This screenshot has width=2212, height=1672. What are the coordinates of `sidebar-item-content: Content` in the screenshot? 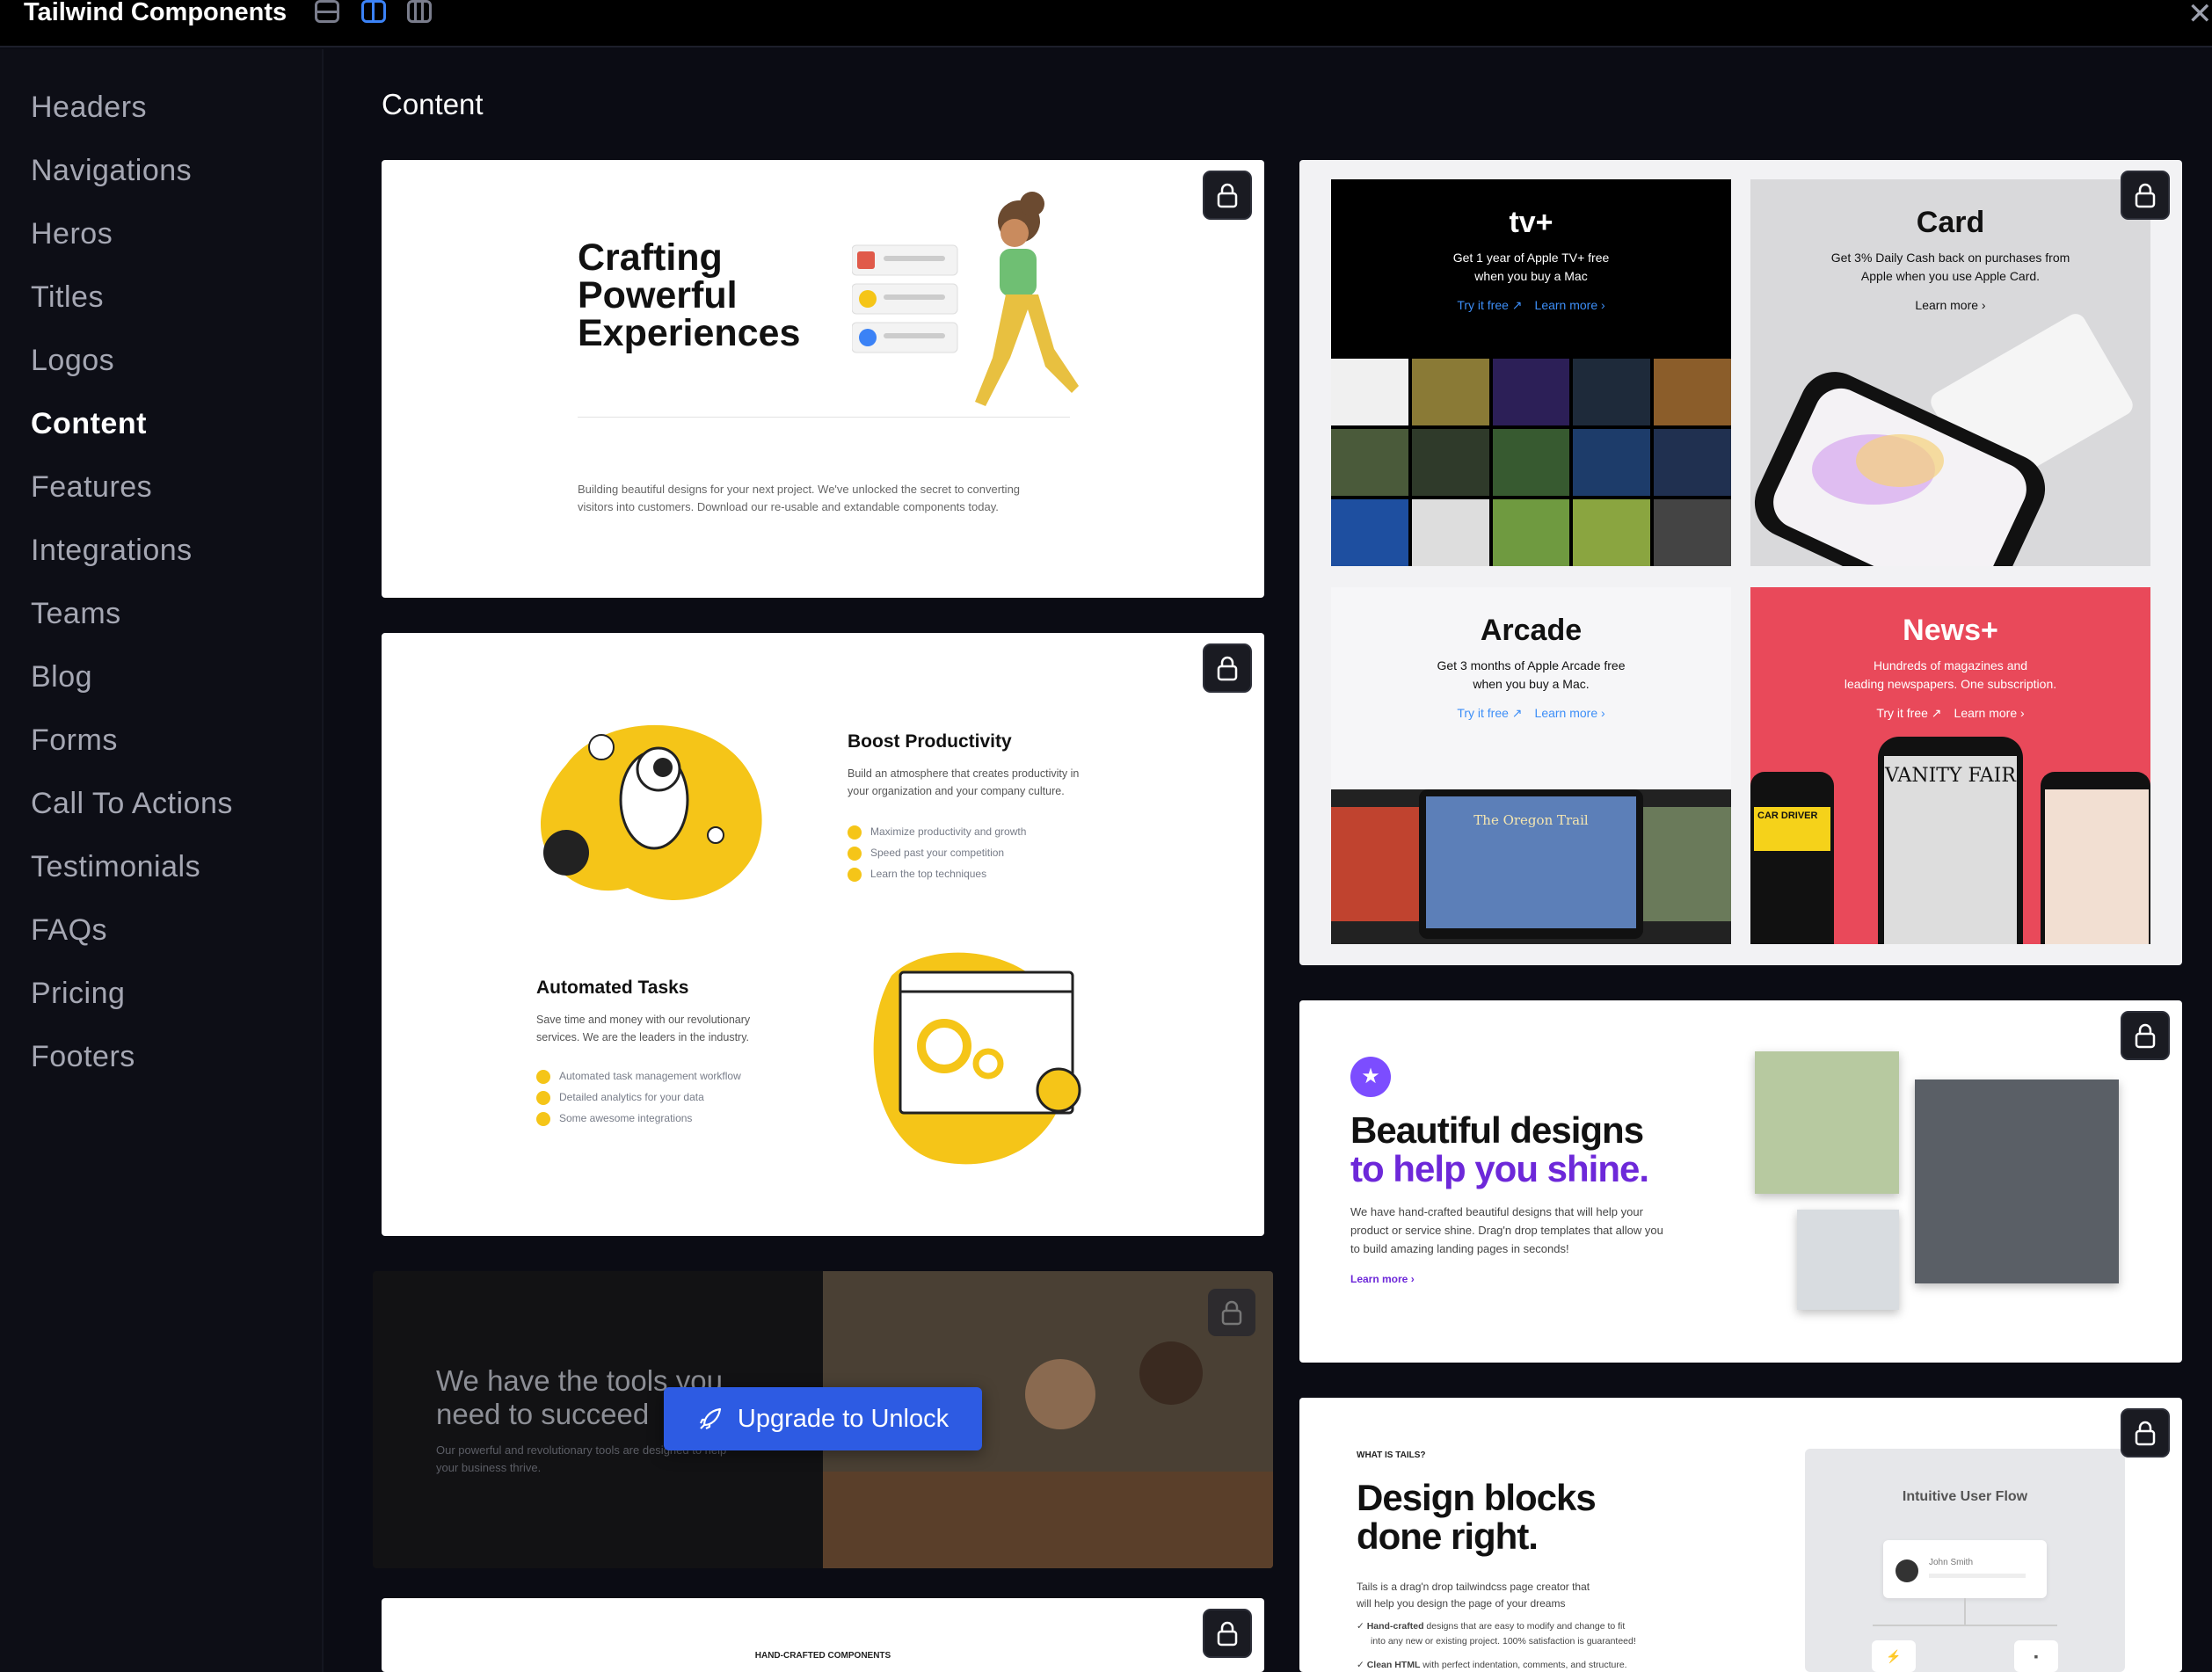 It's located at (89, 424).